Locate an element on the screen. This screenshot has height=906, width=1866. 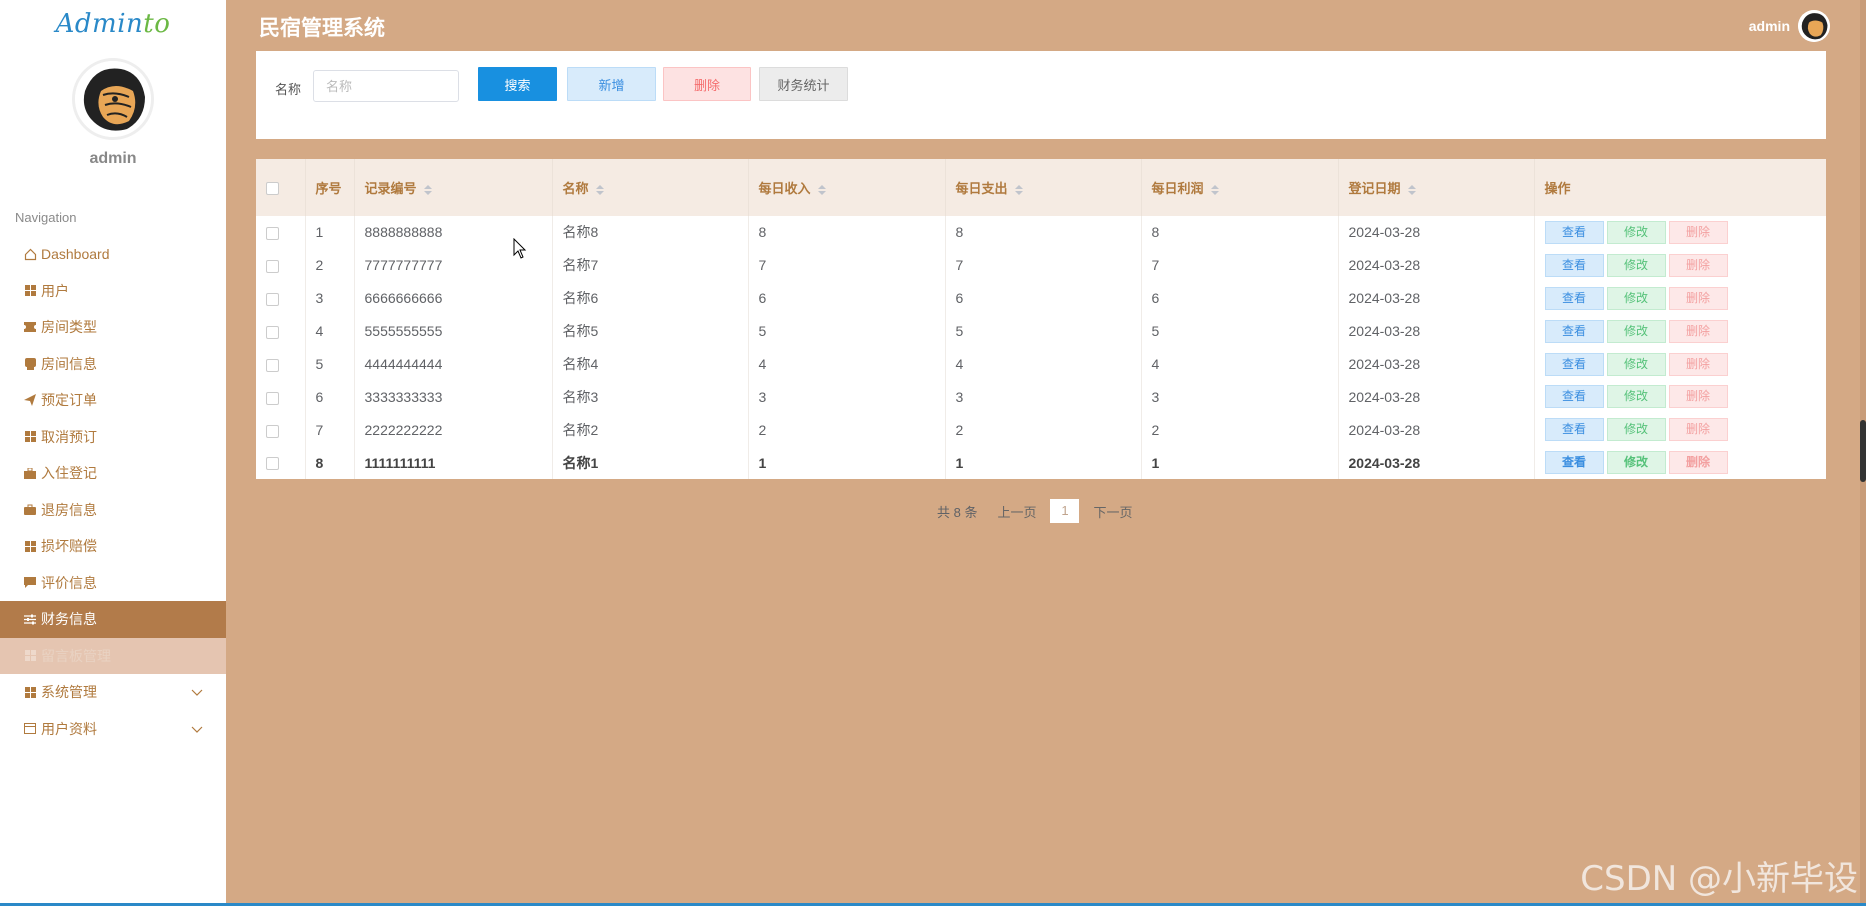
logo-text-accent: to is located at coordinates (157, 24).